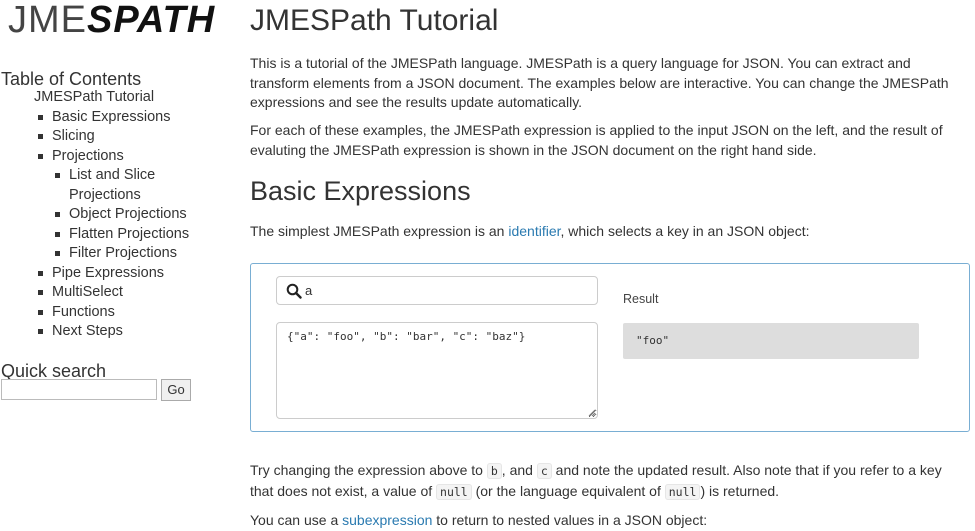  What do you see at coordinates (437, 370) in the screenshot?
I see `json-input-textarea: {"a": "foo", "b": "bar", "c": "baz"}` at bounding box center [437, 370].